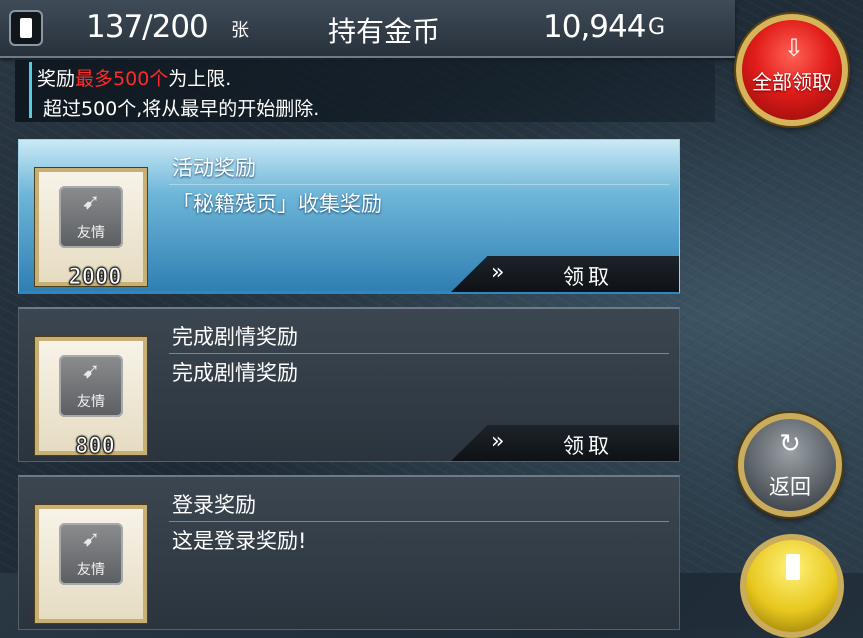  I want to click on coin-unit: G, so click(657, 27).